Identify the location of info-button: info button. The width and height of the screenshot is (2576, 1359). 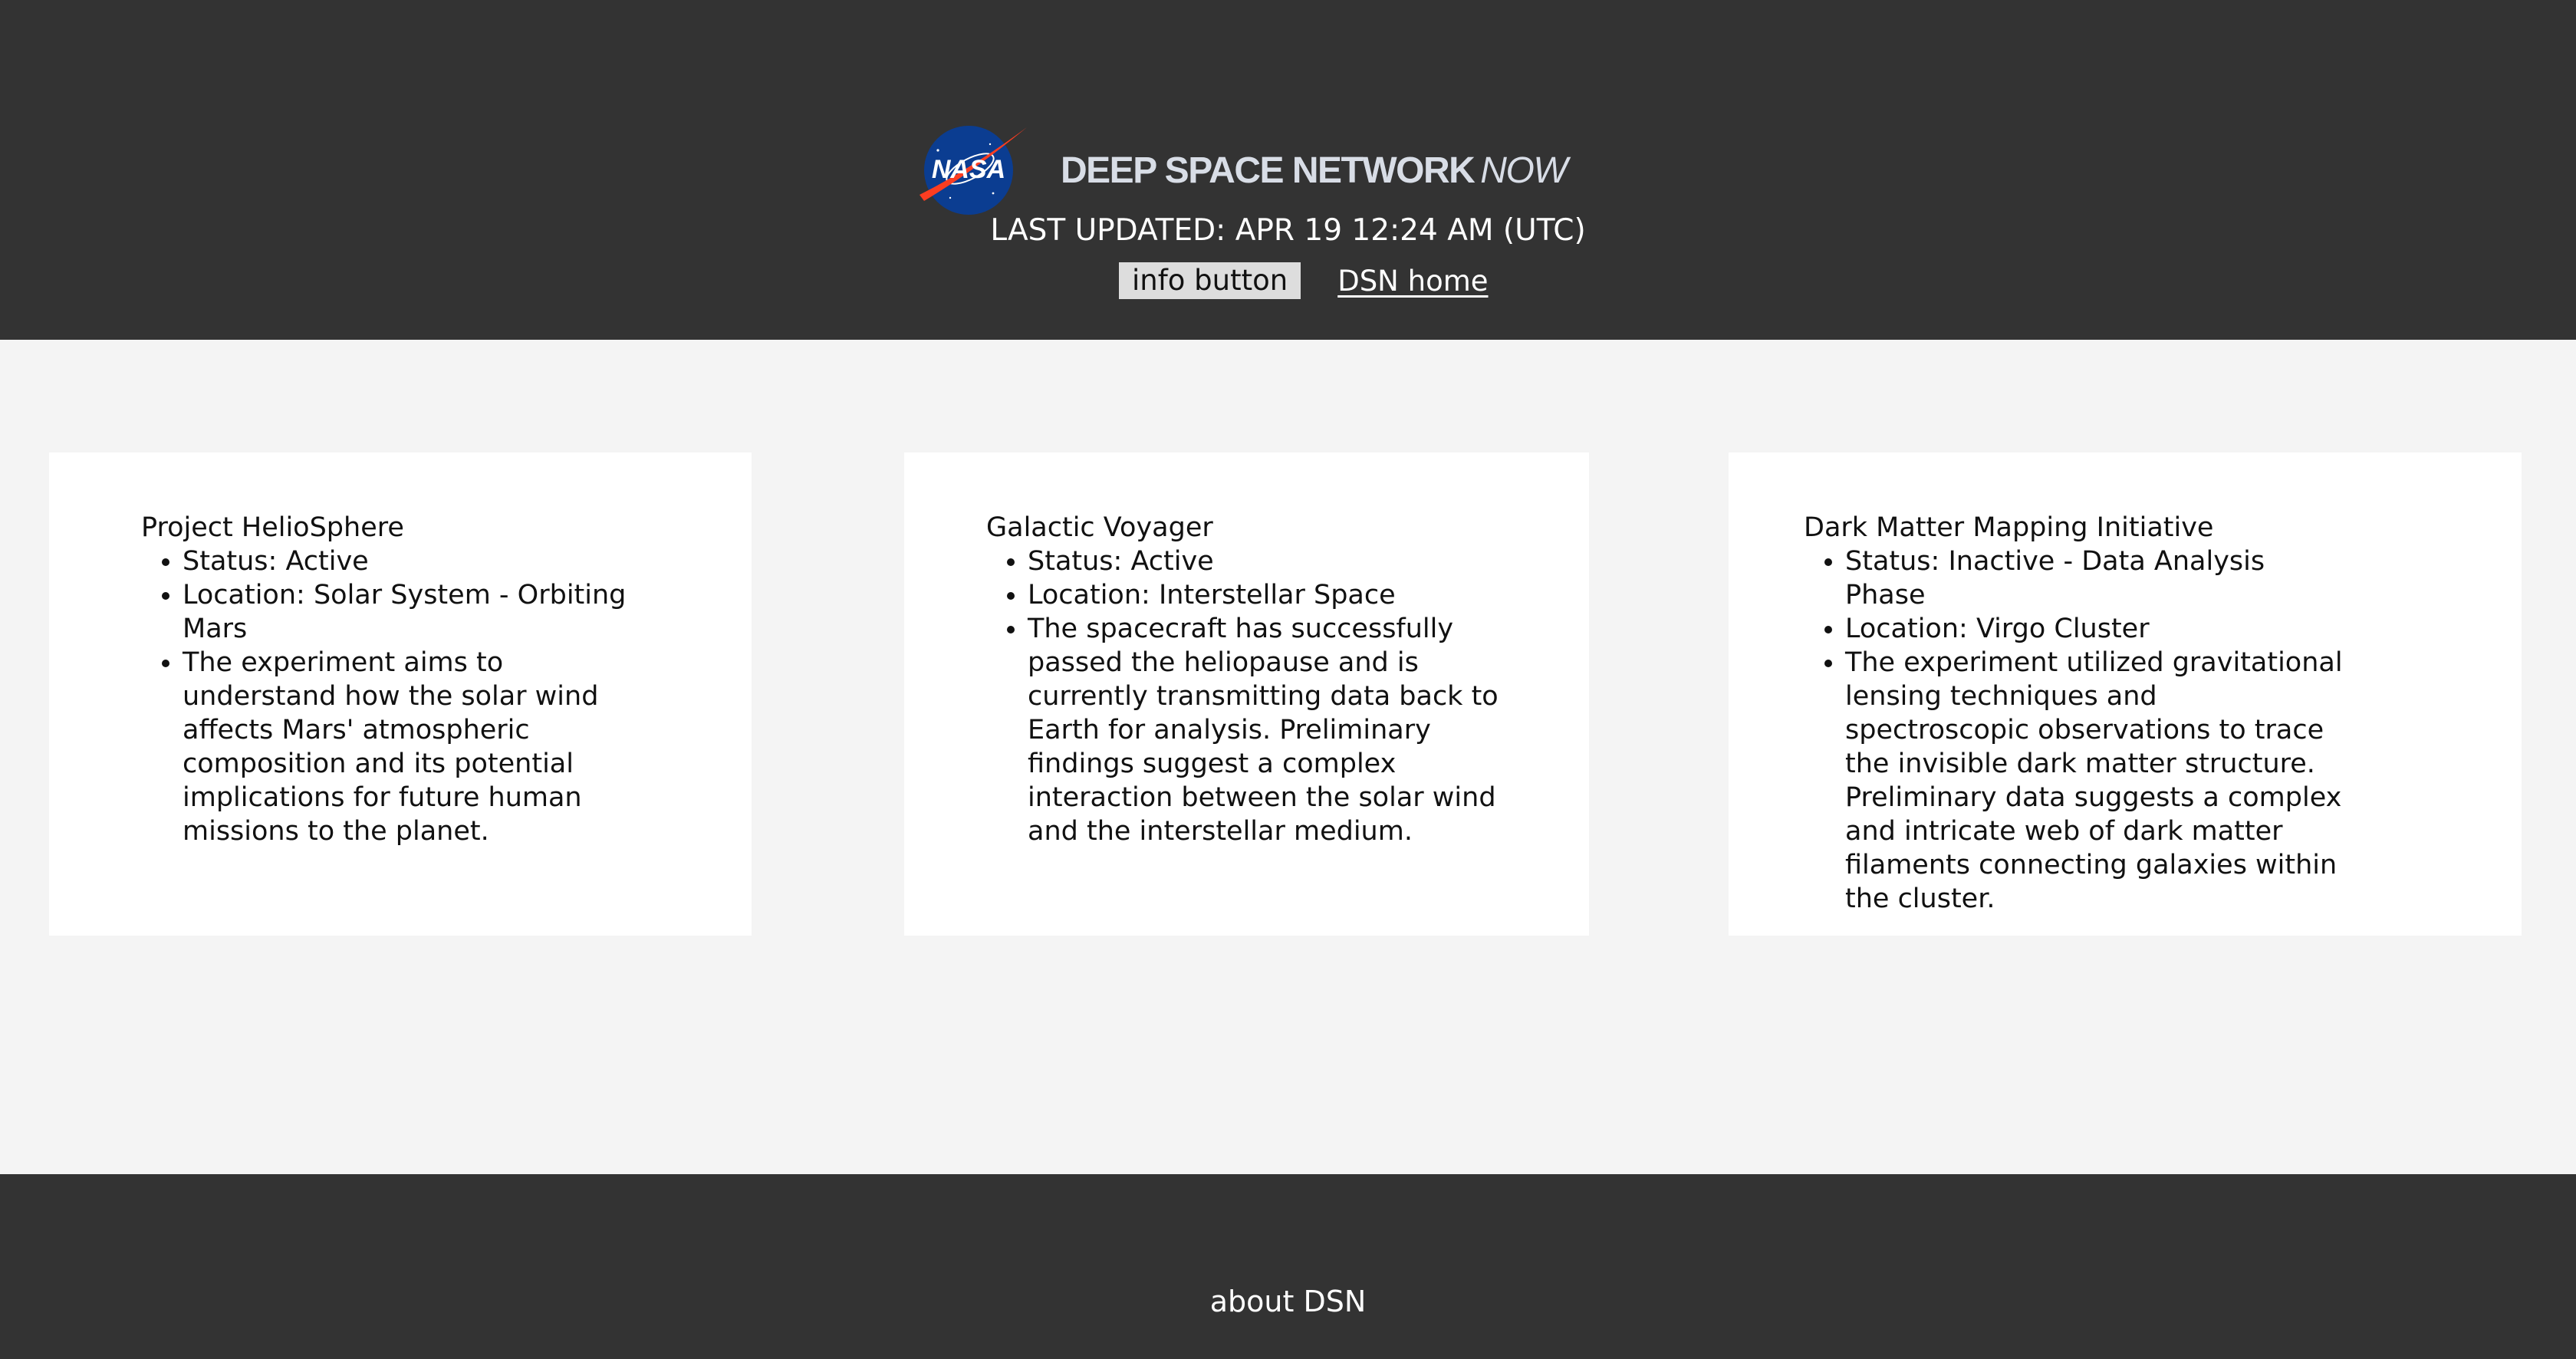
(1210, 280).